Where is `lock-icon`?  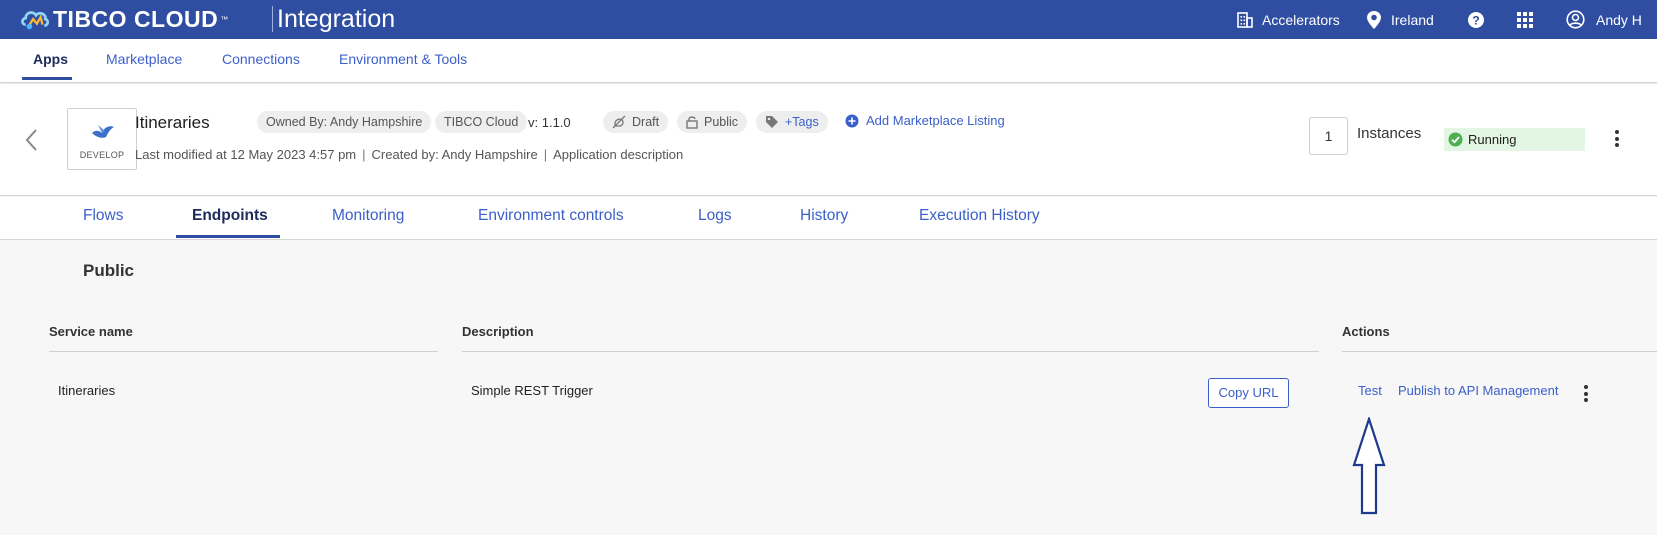 lock-icon is located at coordinates (692, 122).